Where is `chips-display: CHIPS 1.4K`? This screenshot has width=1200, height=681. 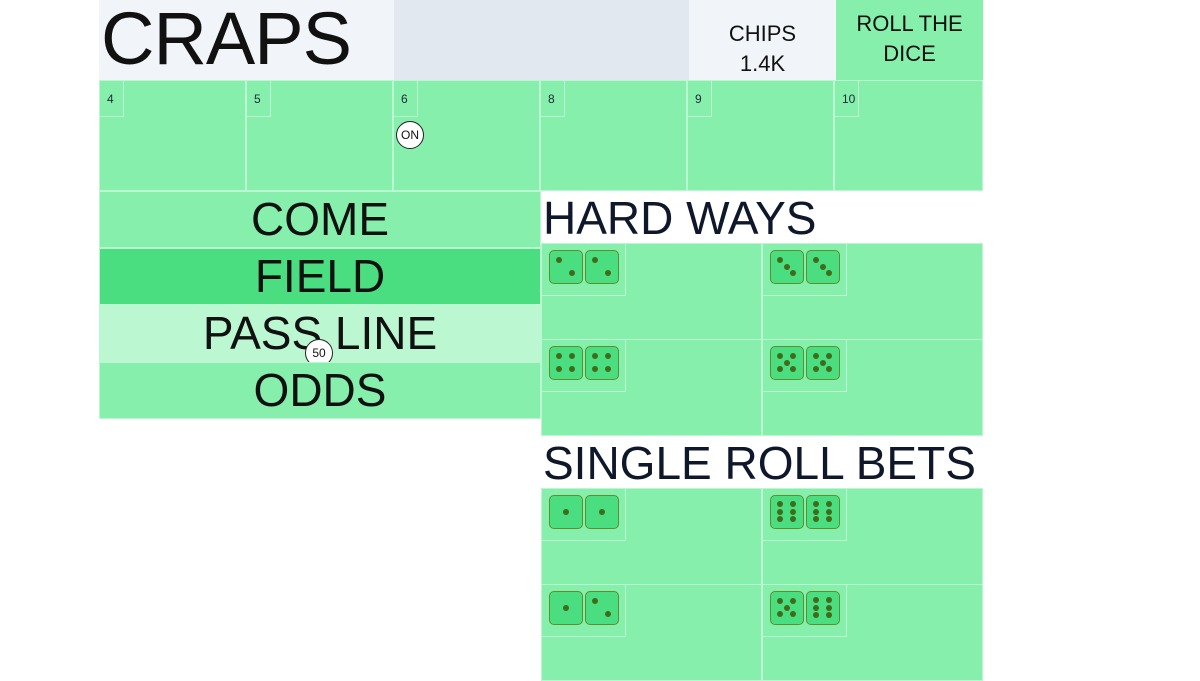
chips-display: CHIPS 1.4K is located at coordinates (762, 40).